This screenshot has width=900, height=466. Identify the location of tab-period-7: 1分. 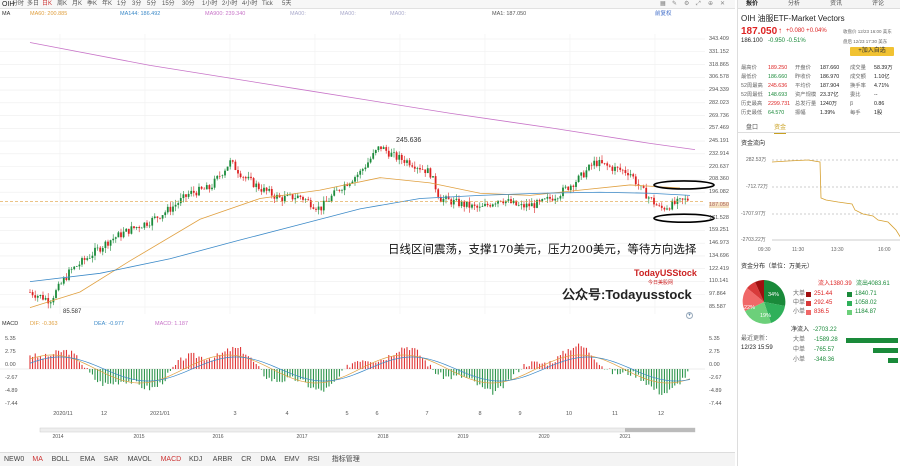
(121, 4).